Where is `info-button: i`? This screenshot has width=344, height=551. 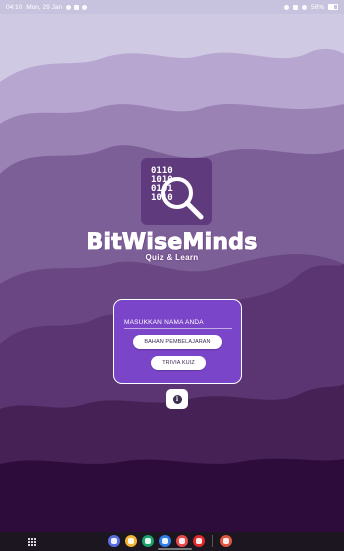
info-button: i is located at coordinates (177, 399).